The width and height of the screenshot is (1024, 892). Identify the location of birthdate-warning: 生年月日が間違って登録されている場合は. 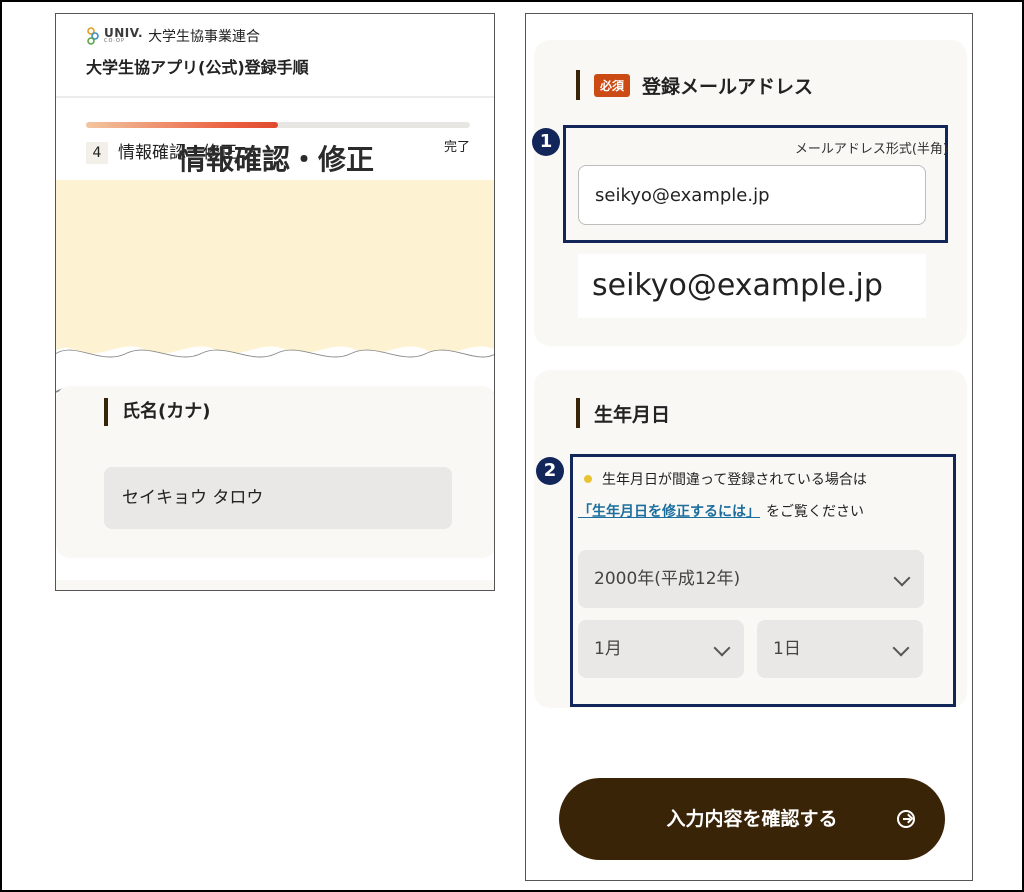
(725, 479).